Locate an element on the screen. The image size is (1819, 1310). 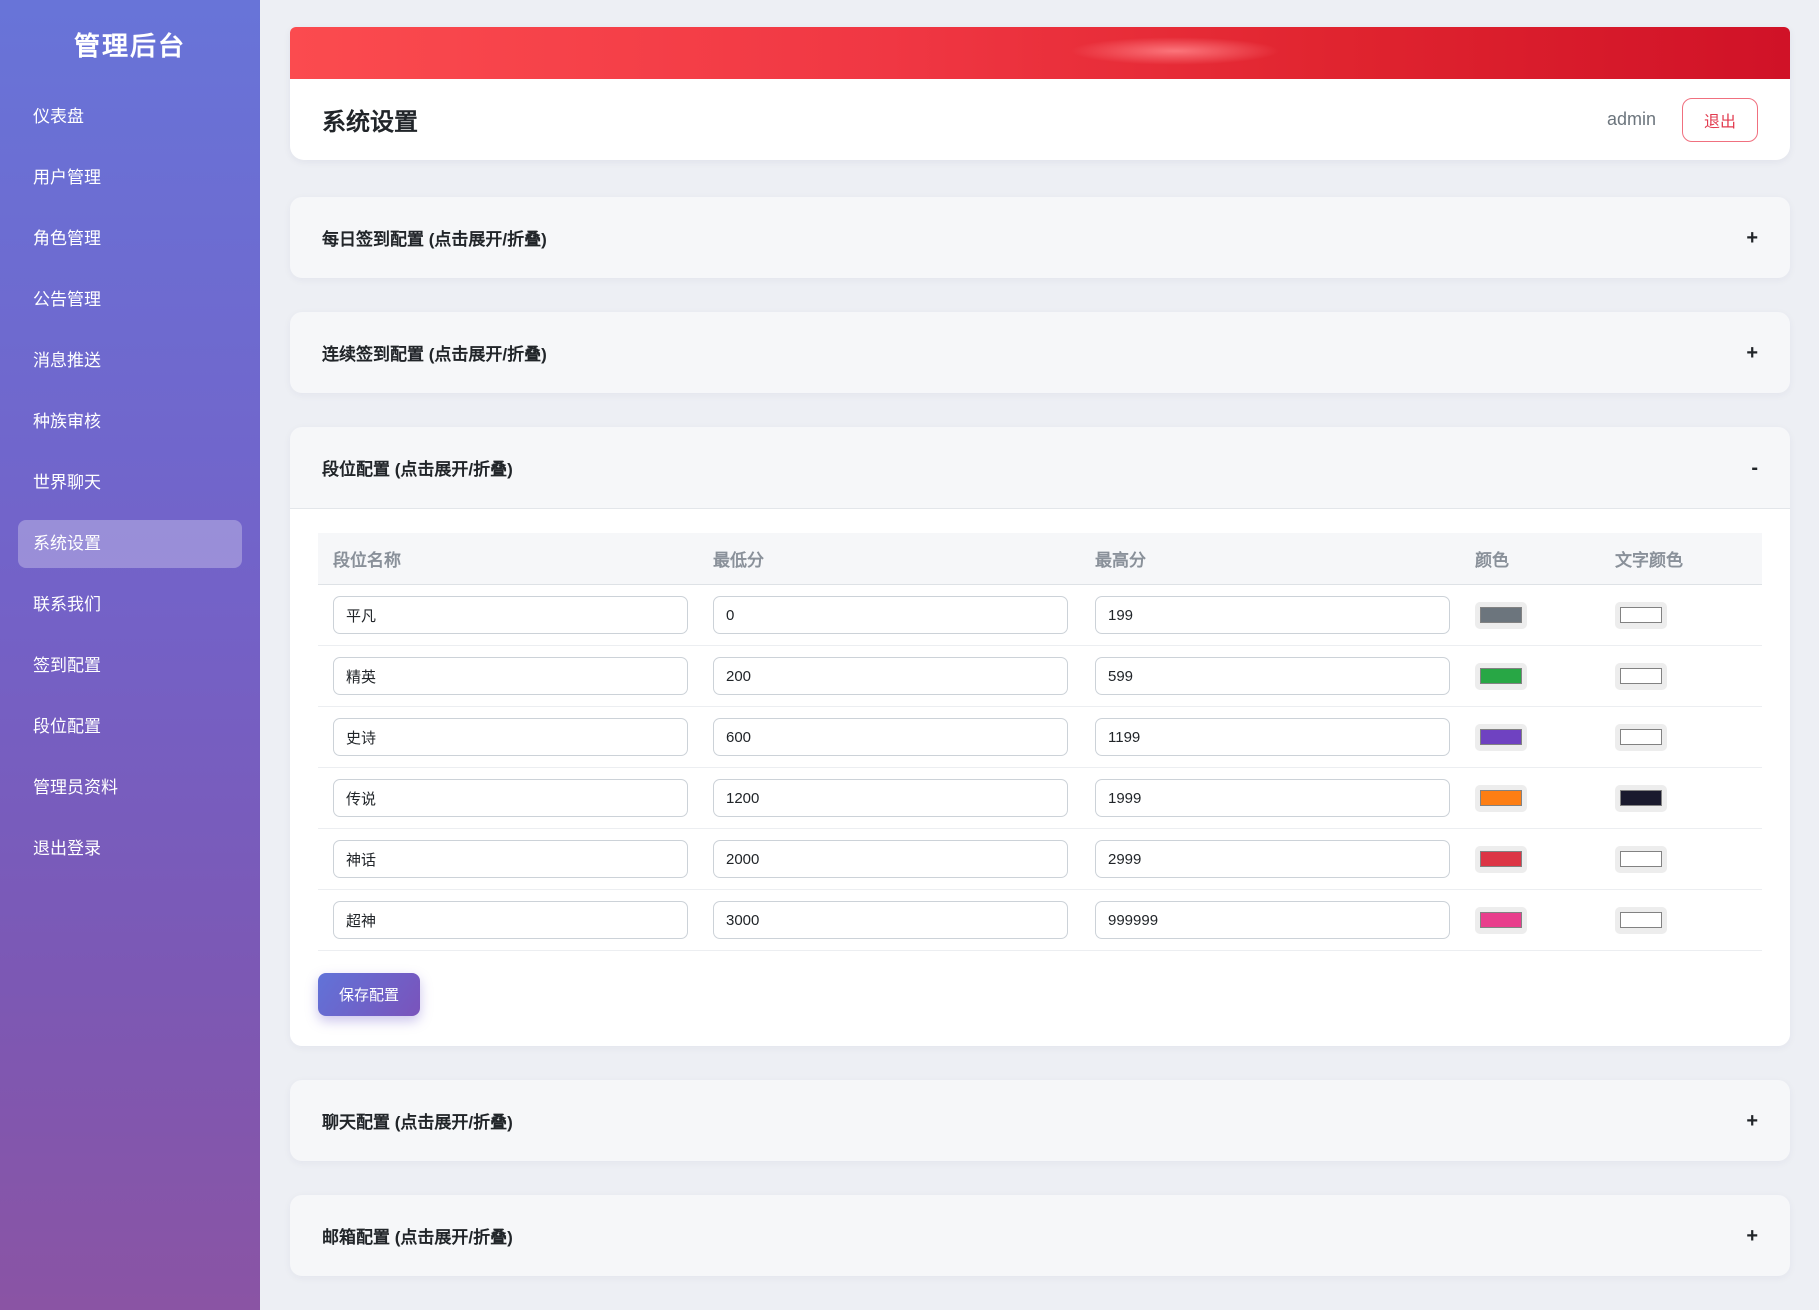
section-title: 连续签到配置 (点击展开/折叠) is located at coordinates (434, 354).